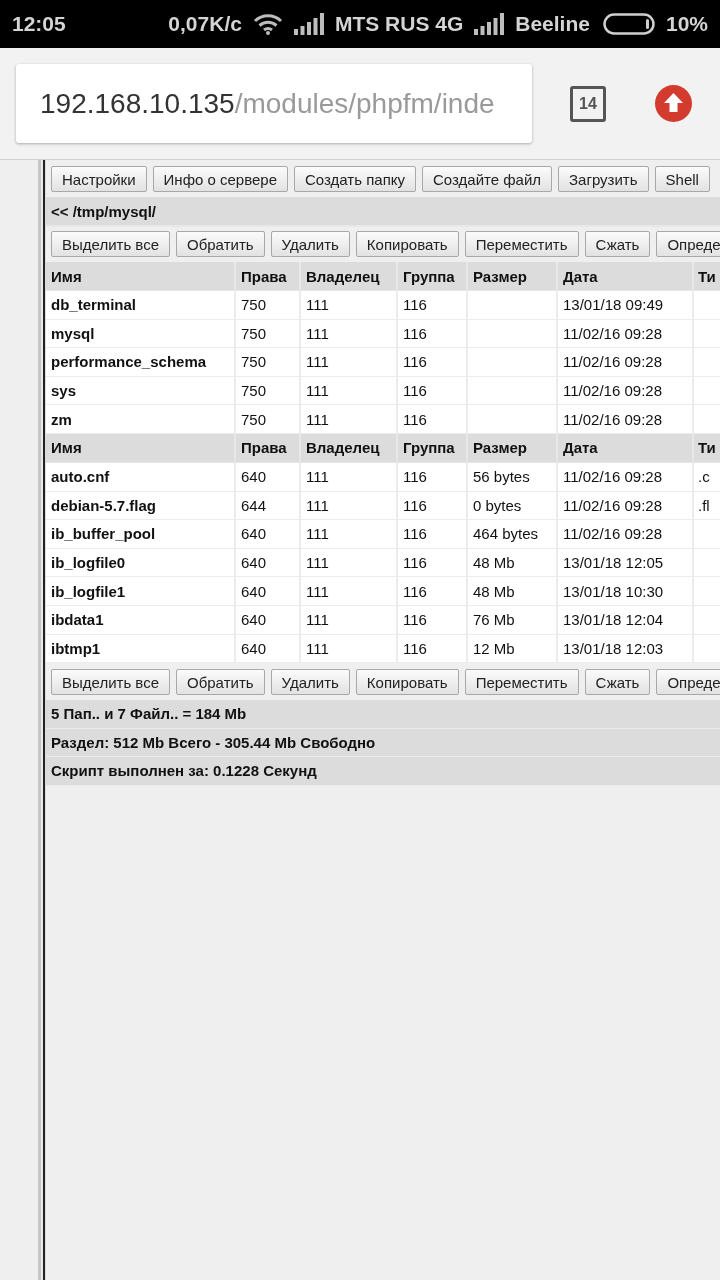 This screenshot has width=720, height=1280. What do you see at coordinates (355, 179) in the screenshot?
I see `toolbar-button: Создать папку` at bounding box center [355, 179].